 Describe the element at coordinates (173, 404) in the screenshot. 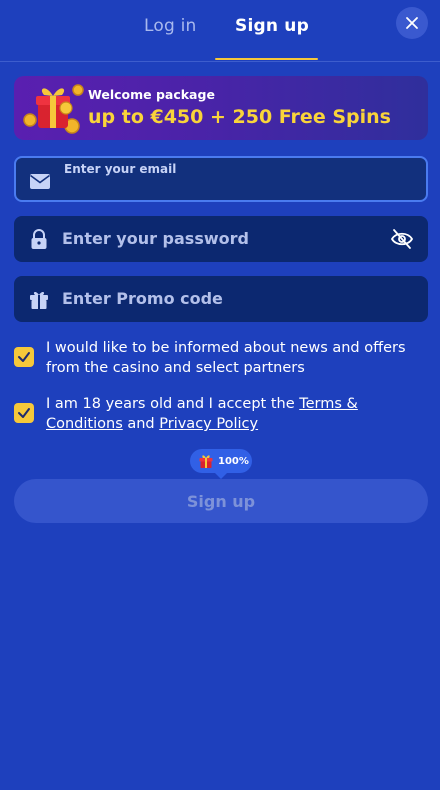

I see `age-consent-prefix: I am 18 years old and I accept the` at that location.